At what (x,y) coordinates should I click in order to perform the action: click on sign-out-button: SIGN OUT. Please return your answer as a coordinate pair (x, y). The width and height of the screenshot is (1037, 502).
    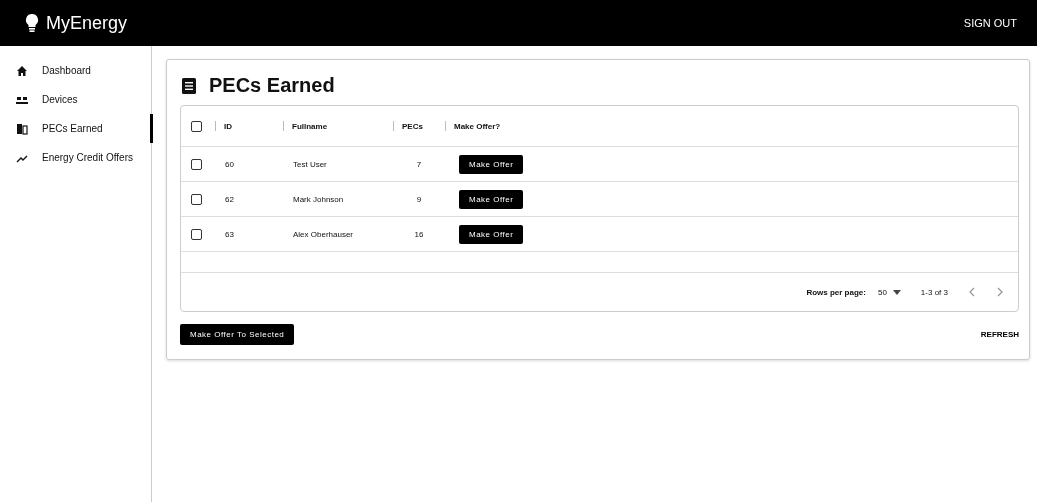
    Looking at the image, I should click on (990, 23).